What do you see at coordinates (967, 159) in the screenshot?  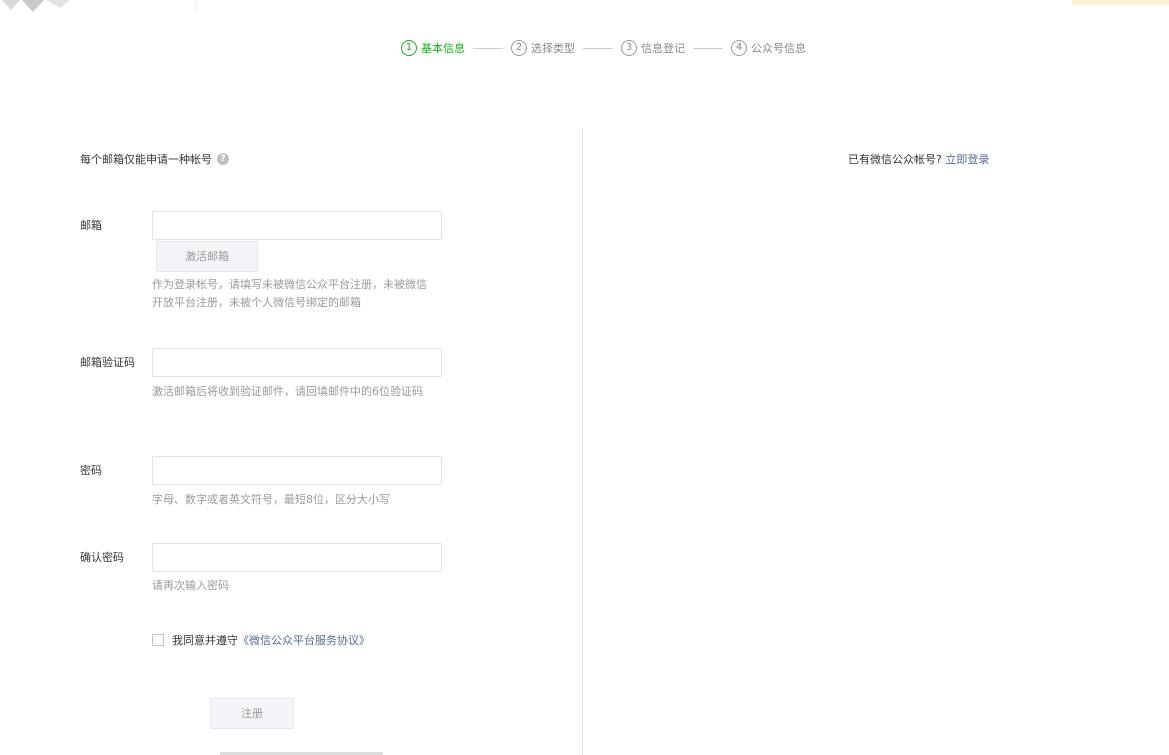 I see `login-link: 立即登录` at bounding box center [967, 159].